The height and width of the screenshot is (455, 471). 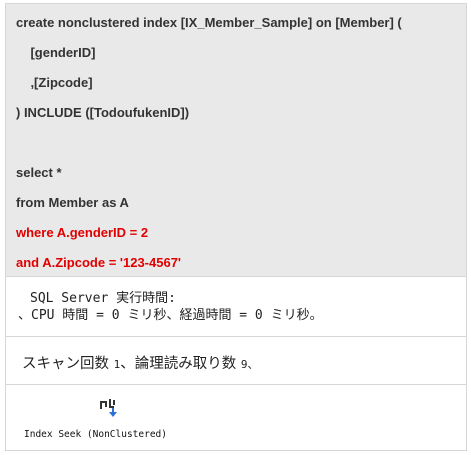 What do you see at coordinates (82, 232) in the screenshot?
I see `code-line-where: where A.genderID = 2` at bounding box center [82, 232].